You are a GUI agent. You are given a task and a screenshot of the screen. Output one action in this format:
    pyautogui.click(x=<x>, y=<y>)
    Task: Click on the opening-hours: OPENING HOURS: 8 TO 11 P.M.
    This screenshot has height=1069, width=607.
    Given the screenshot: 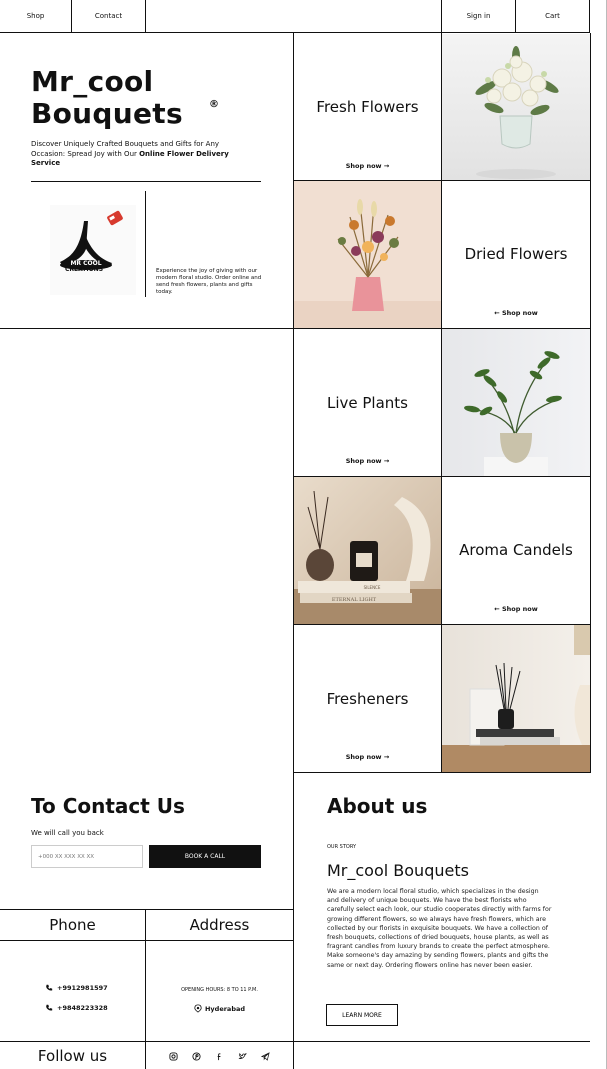 What is the action you would take?
    pyautogui.click(x=219, y=990)
    